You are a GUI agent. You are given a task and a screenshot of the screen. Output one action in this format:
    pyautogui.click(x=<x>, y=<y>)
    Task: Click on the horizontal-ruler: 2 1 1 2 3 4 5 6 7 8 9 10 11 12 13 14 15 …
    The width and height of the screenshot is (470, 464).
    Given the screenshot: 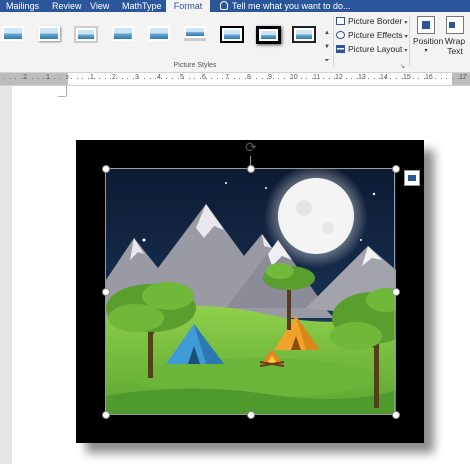 What is the action you would take?
    pyautogui.click(x=235, y=79)
    